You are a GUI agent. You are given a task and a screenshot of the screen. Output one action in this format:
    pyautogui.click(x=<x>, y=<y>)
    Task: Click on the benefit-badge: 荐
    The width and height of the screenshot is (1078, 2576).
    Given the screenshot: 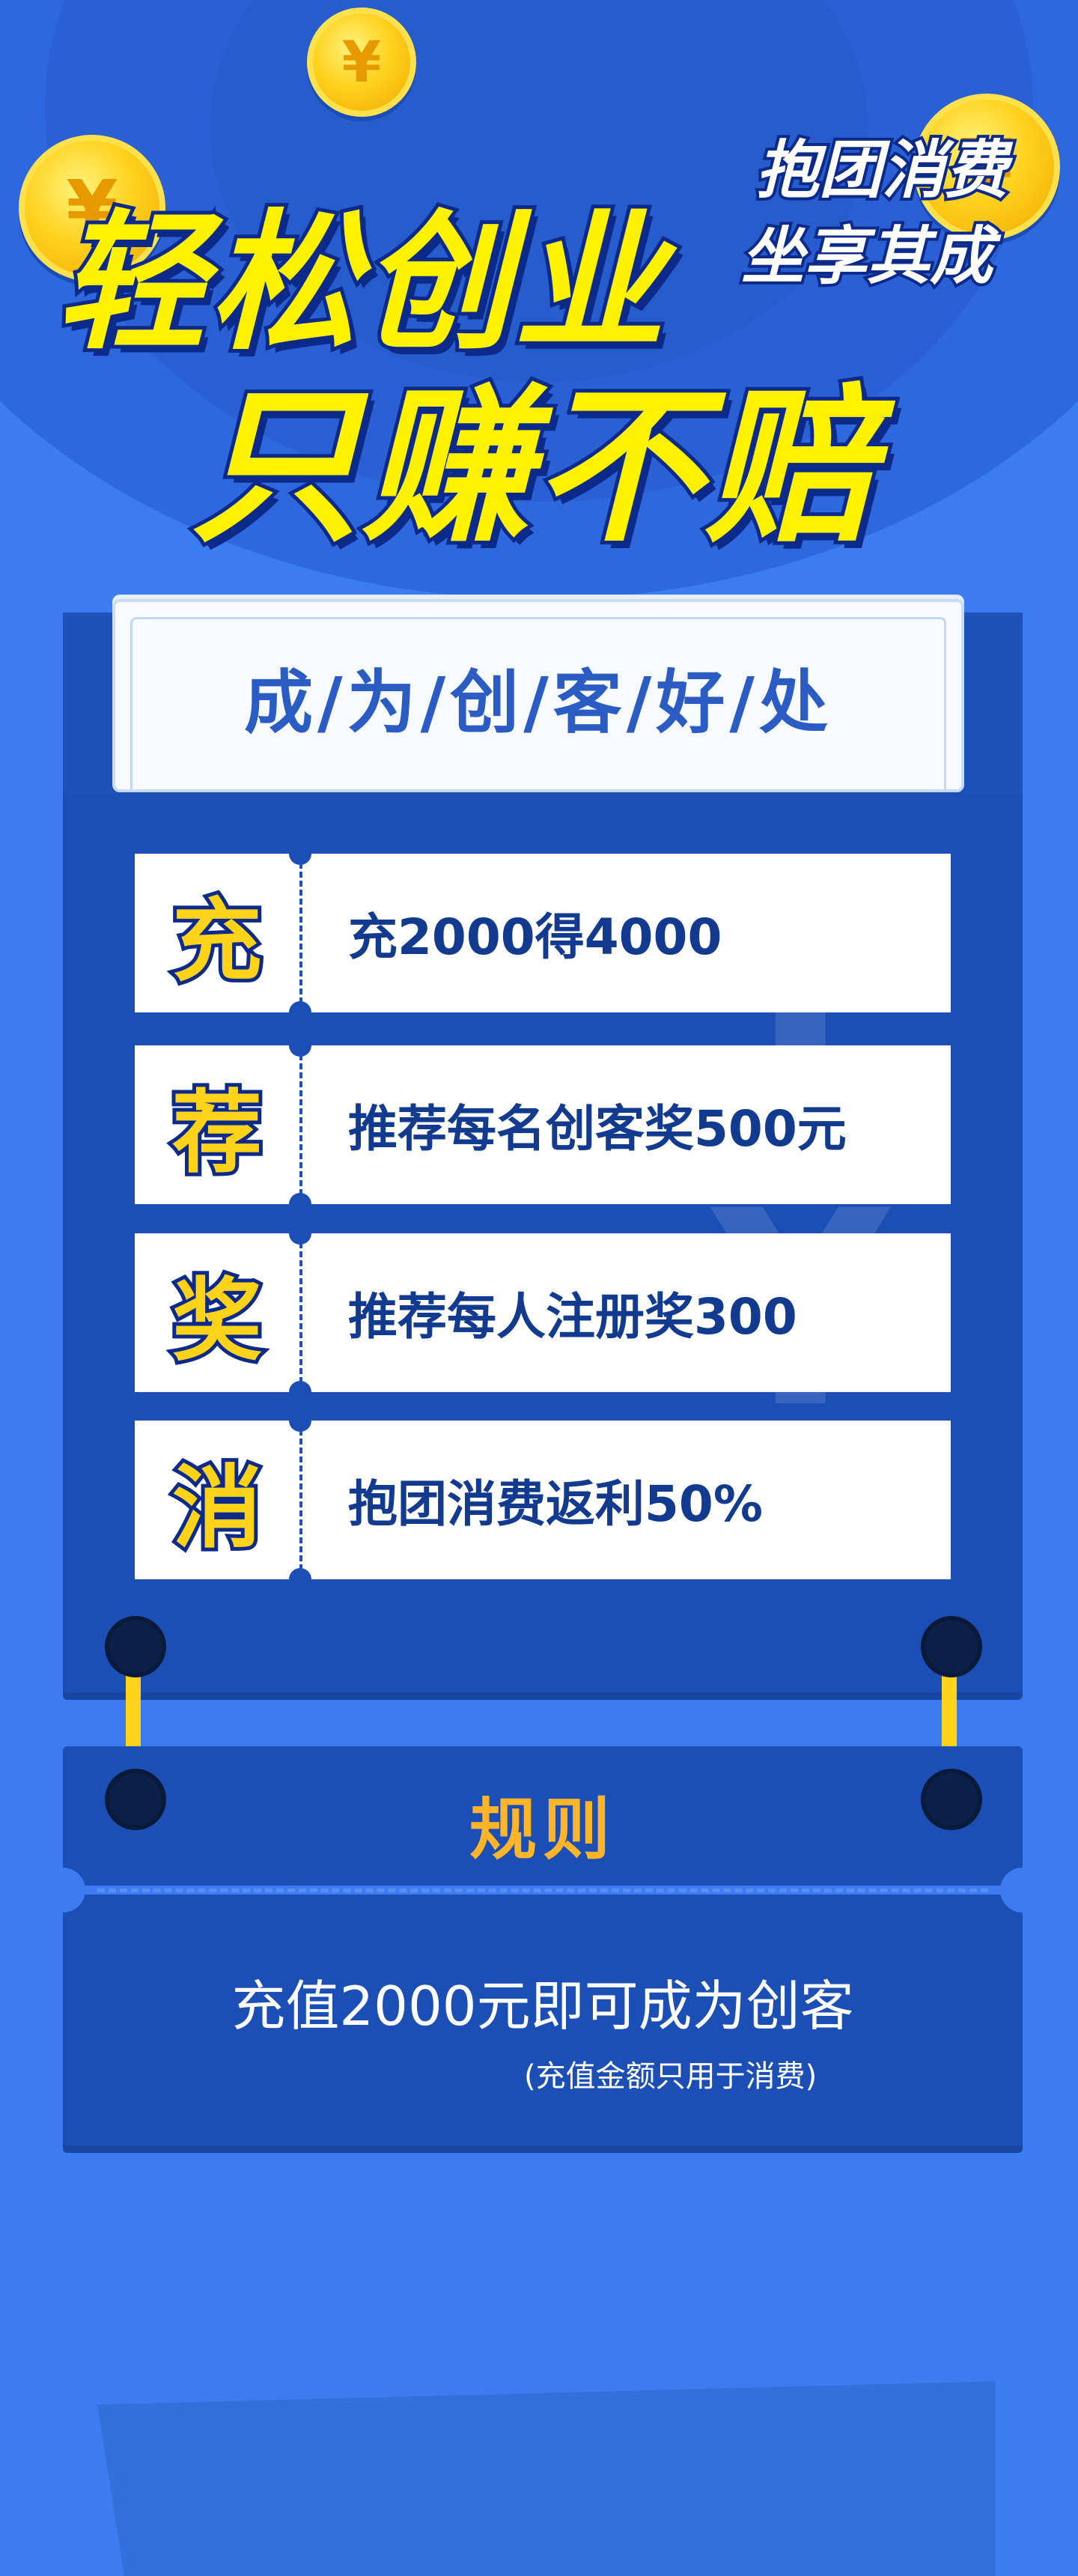 What is the action you would take?
    pyautogui.click(x=217, y=1133)
    